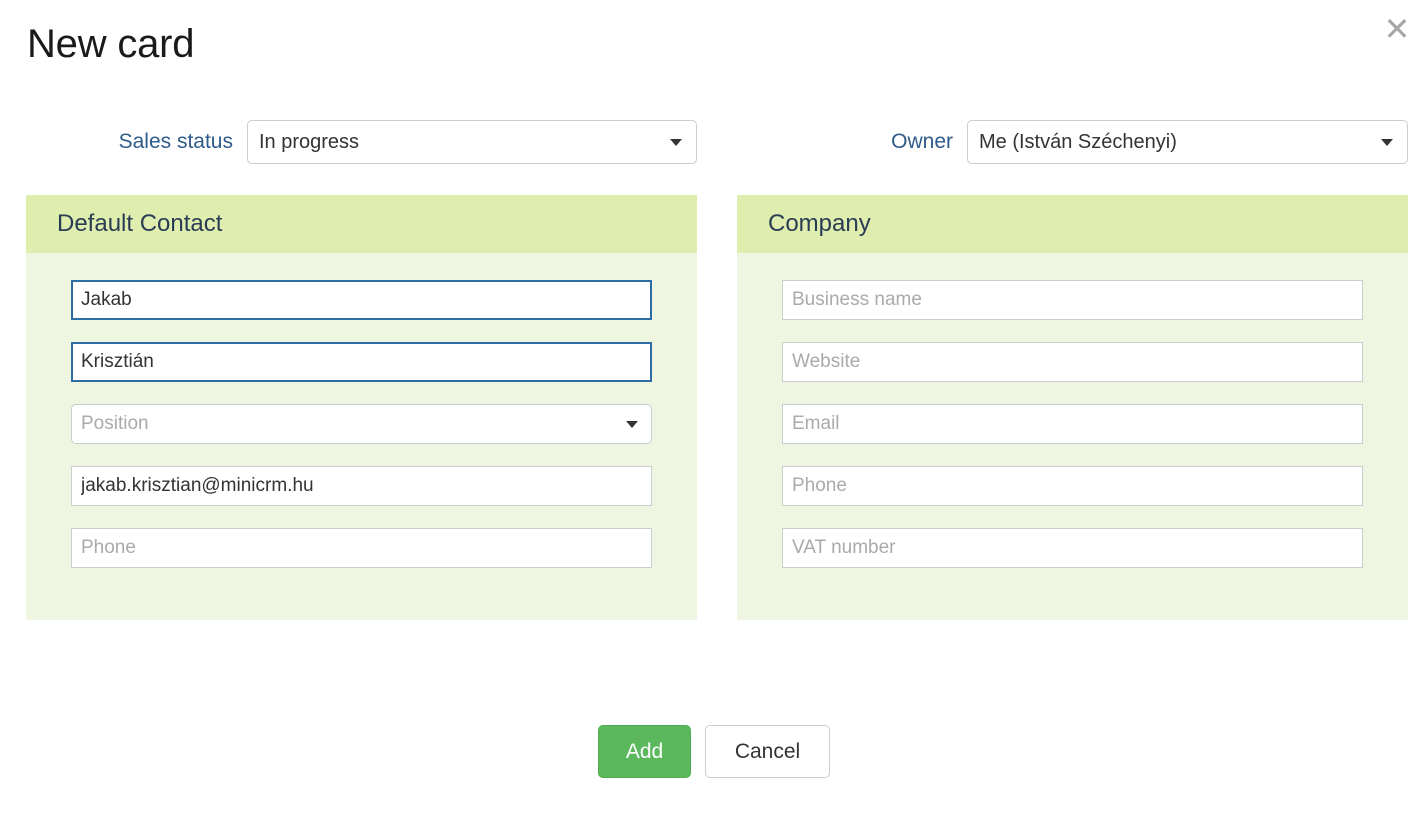 The width and height of the screenshot is (1428, 814). What do you see at coordinates (1397, 29) in the screenshot?
I see `close-icon: ✕` at bounding box center [1397, 29].